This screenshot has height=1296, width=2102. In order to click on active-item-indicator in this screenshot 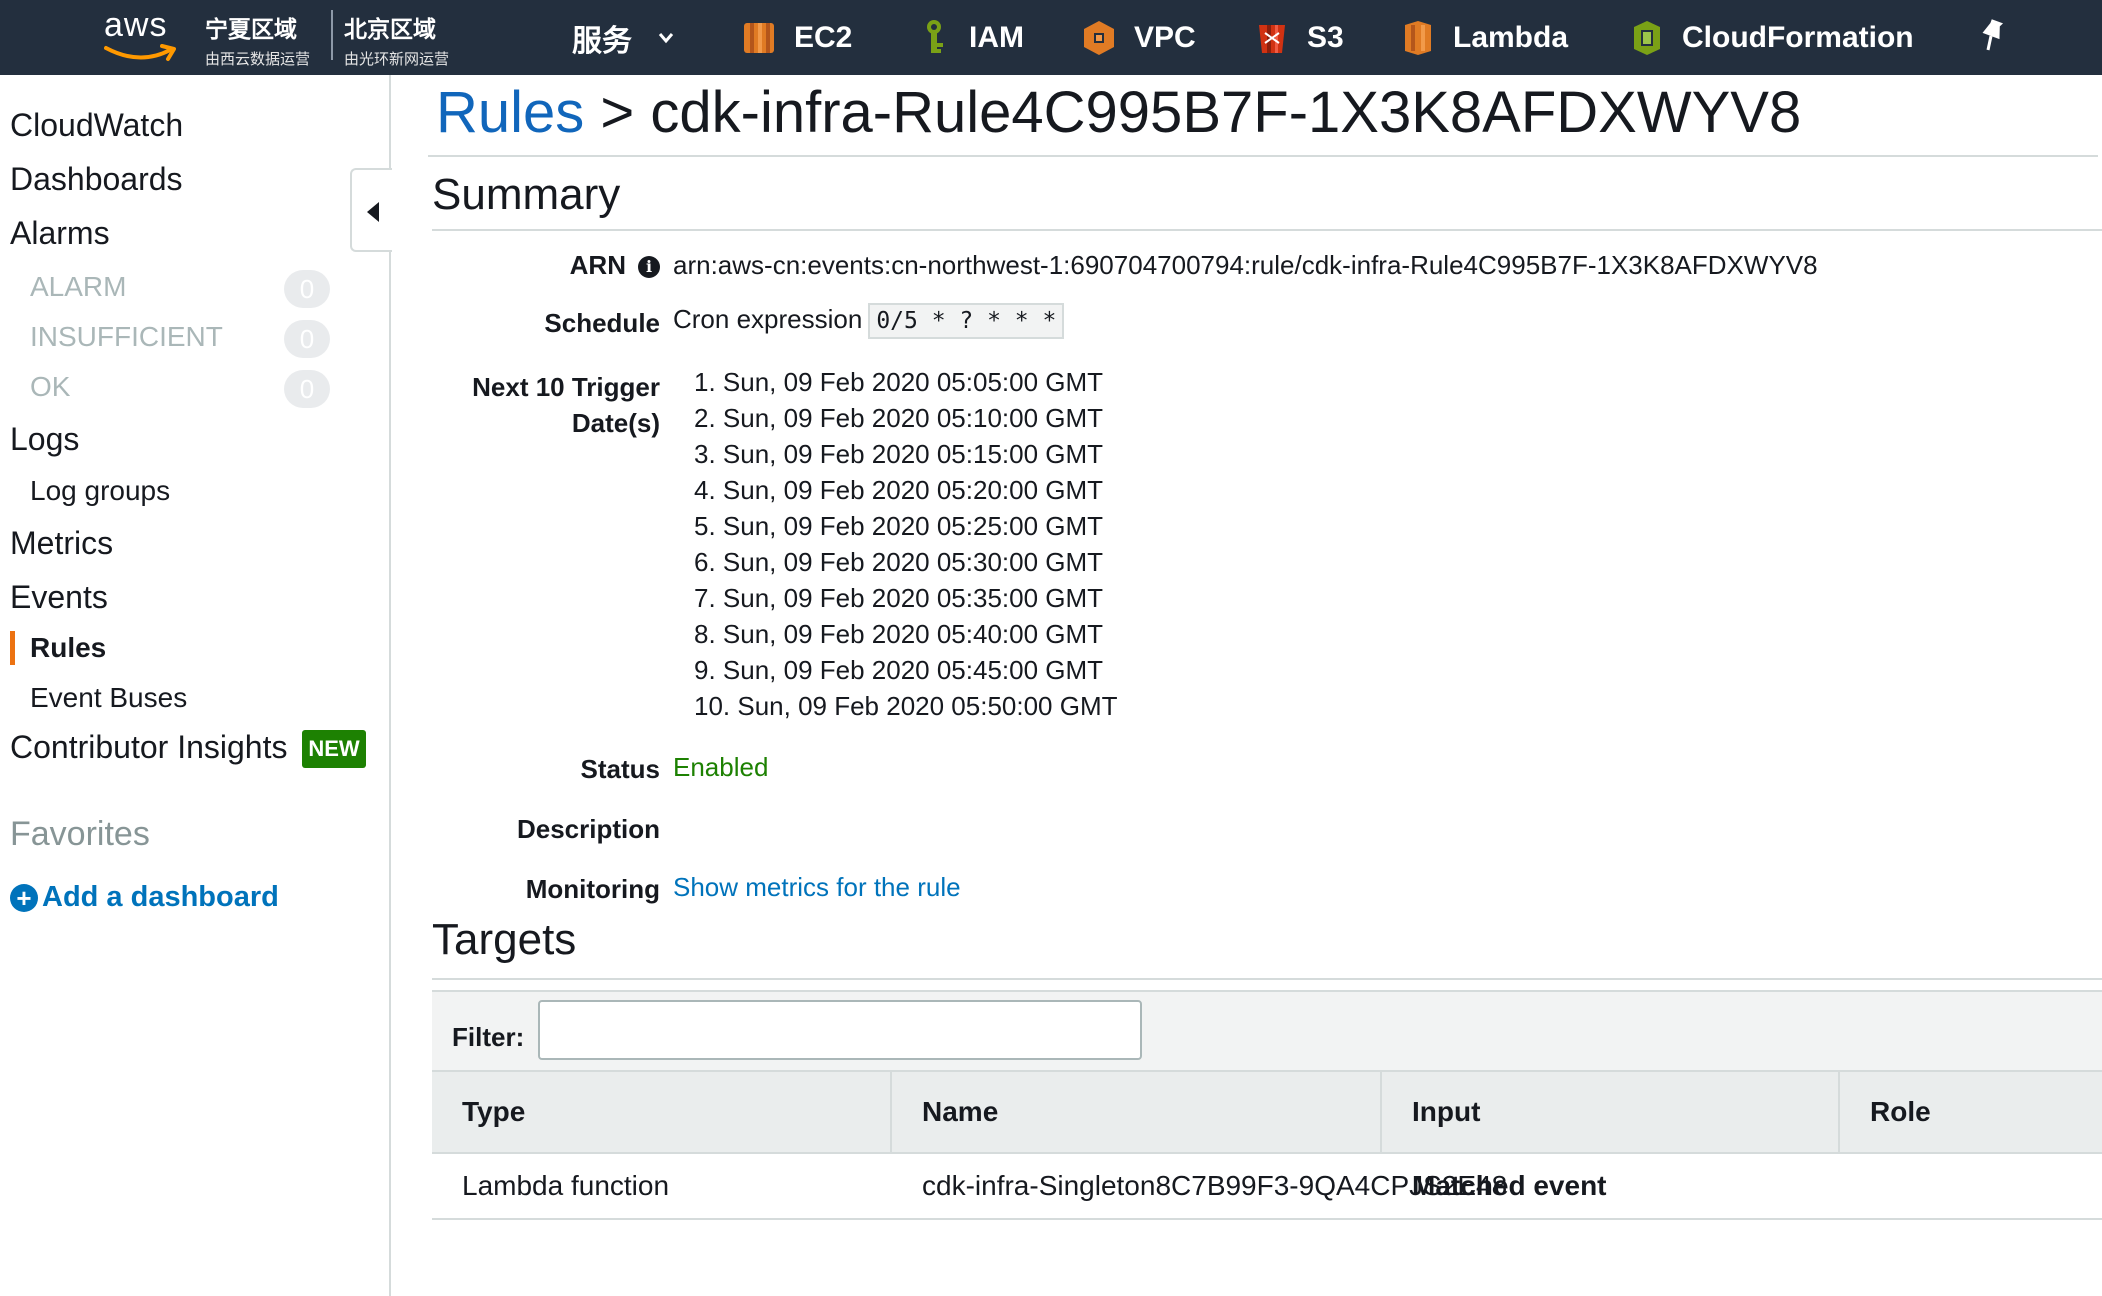, I will do `click(12, 648)`.